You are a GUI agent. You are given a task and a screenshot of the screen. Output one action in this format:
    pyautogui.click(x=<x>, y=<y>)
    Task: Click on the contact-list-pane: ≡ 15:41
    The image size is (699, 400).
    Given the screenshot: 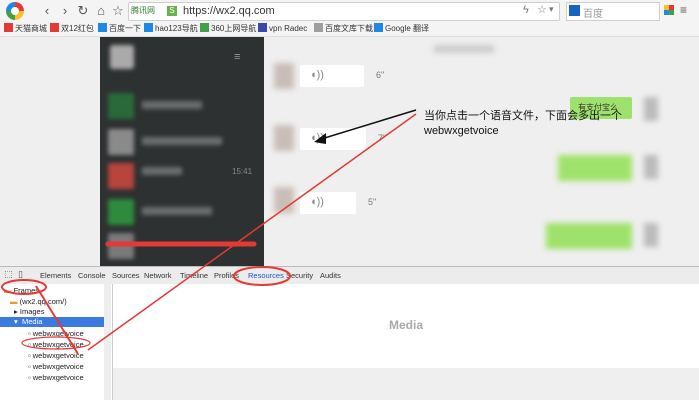 What is the action you would take?
    pyautogui.click(x=182, y=151)
    